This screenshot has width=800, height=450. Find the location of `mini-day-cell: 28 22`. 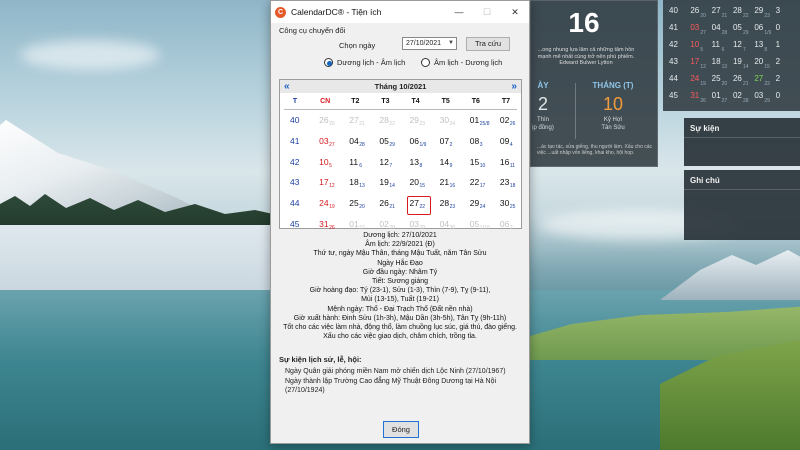

mini-day-cell: 28 22 is located at coordinates (743, 14).